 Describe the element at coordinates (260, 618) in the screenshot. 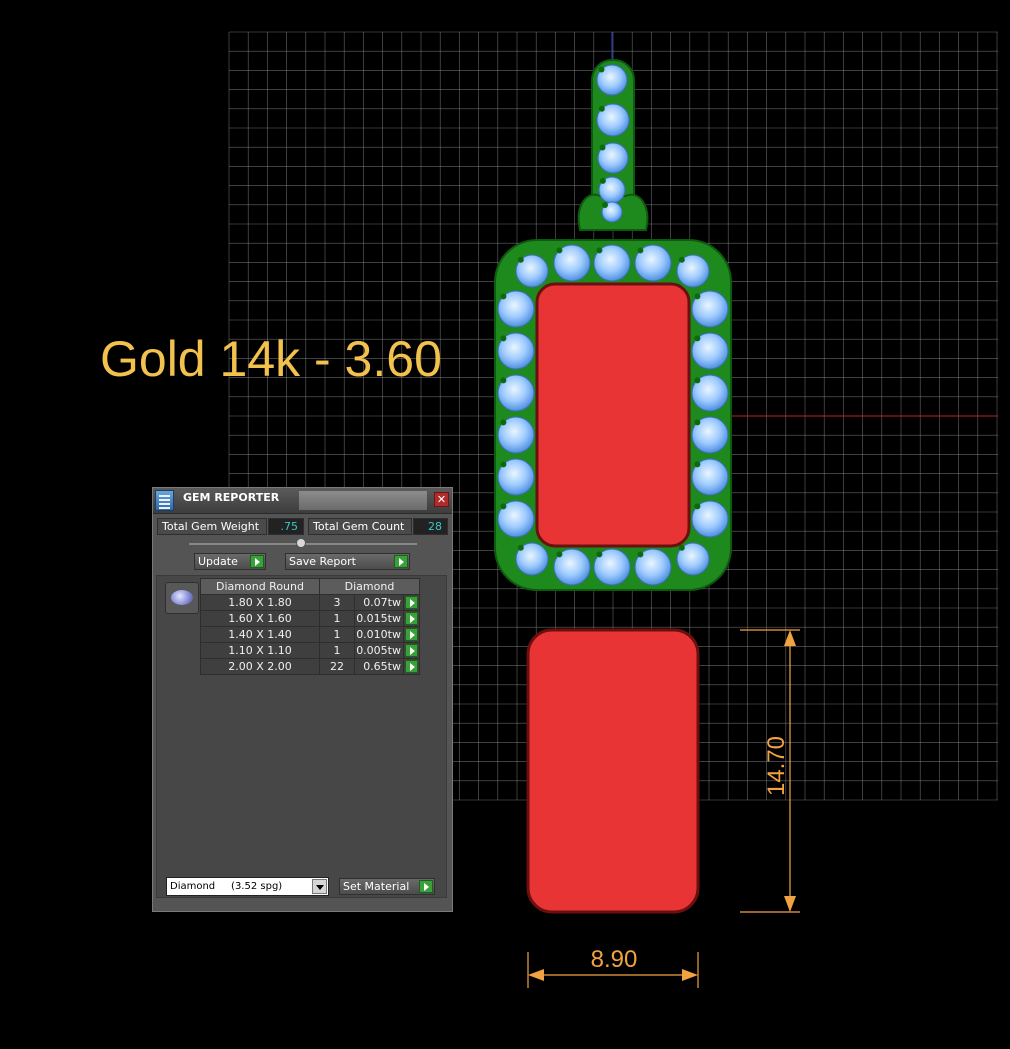

I see `gem-size: 1.60 X 1.60` at that location.